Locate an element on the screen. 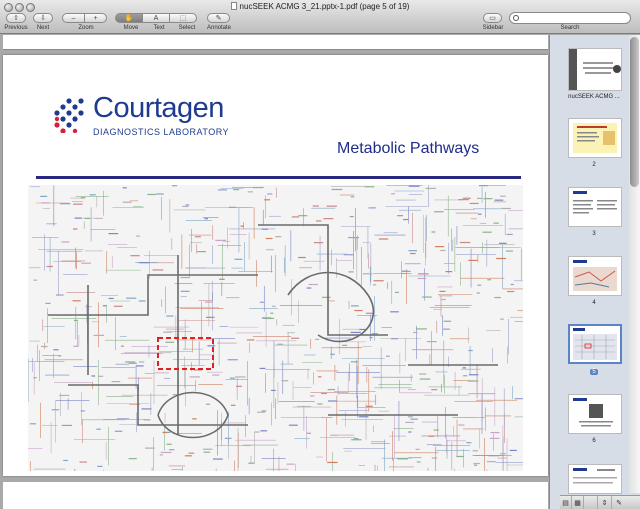 The width and height of the screenshot is (640, 509). select-tool-button: ⬚ is located at coordinates (183, 18).